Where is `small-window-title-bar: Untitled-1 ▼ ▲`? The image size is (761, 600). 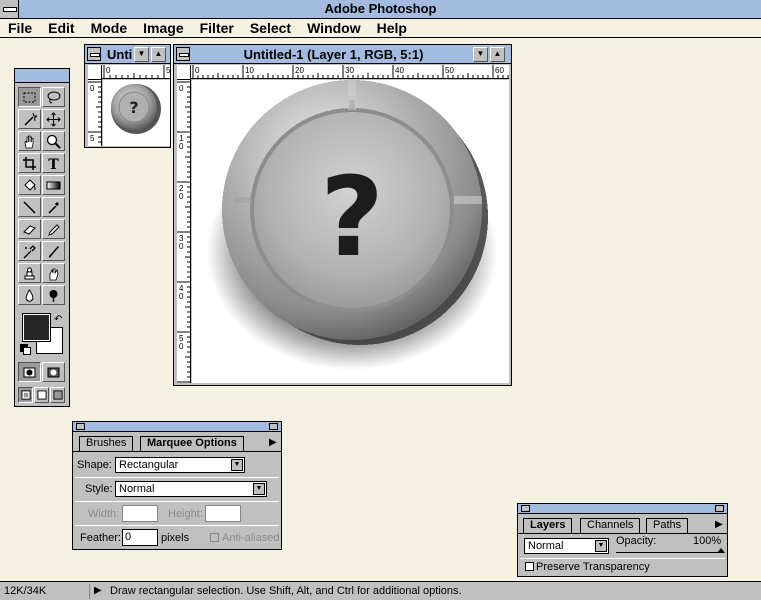
small-window-title-bar: Untitled-1 ▼ ▲ is located at coordinates (127, 54).